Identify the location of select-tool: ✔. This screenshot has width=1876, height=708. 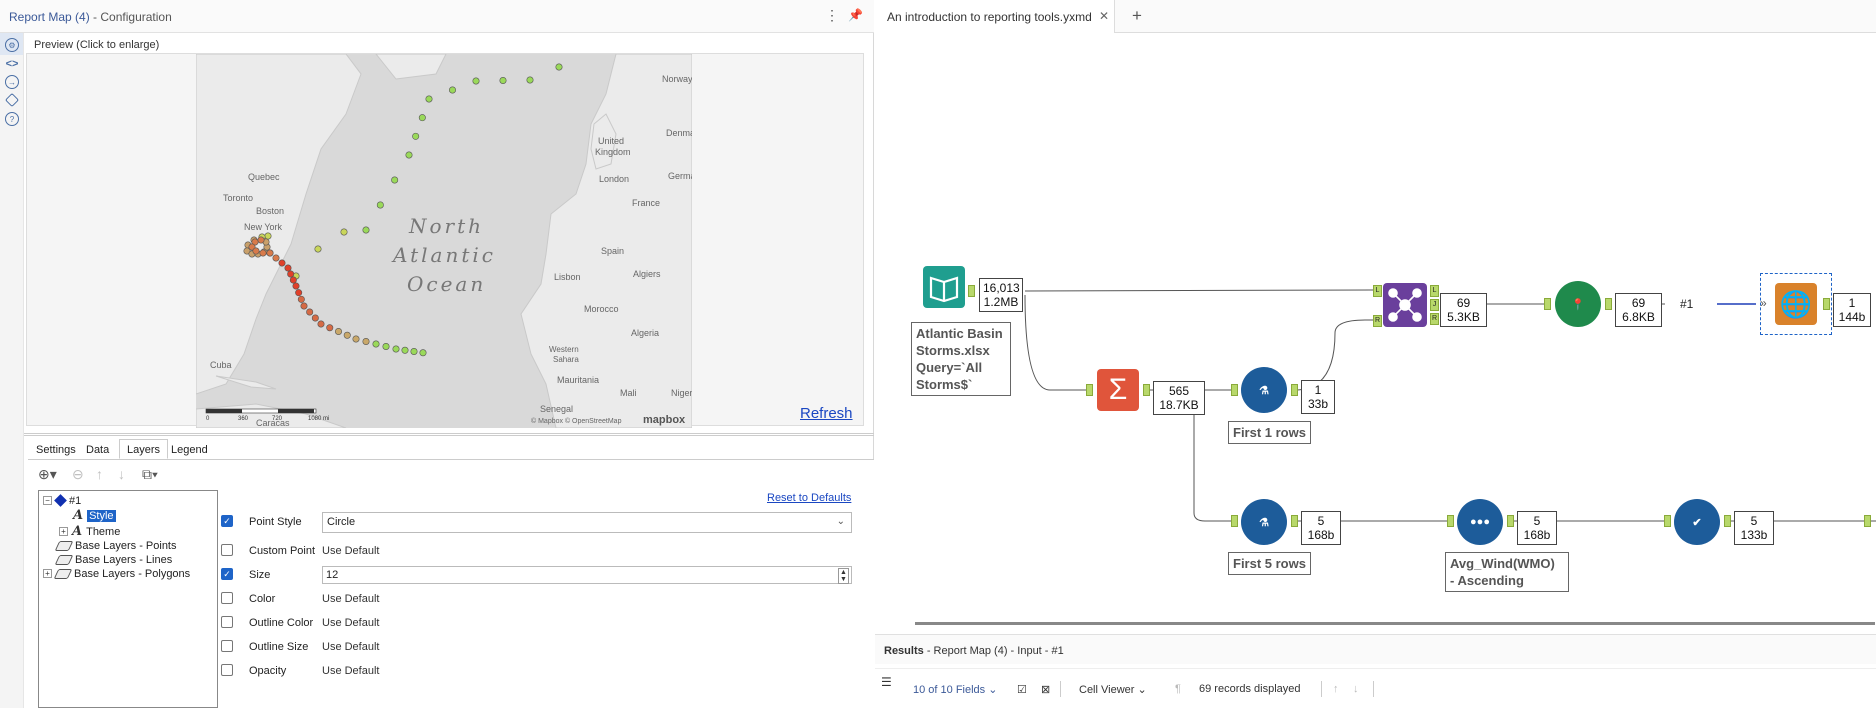
(1697, 522).